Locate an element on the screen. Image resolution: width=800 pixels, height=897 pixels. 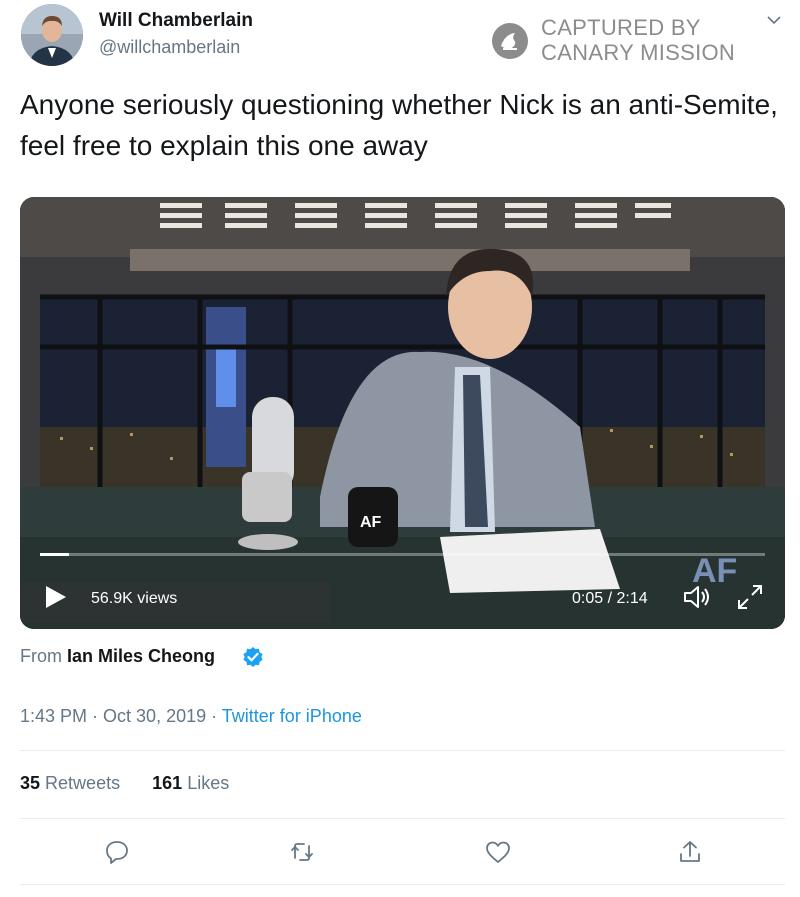
attribution-name: Ian Miles Cheong is located at coordinates (141, 656).